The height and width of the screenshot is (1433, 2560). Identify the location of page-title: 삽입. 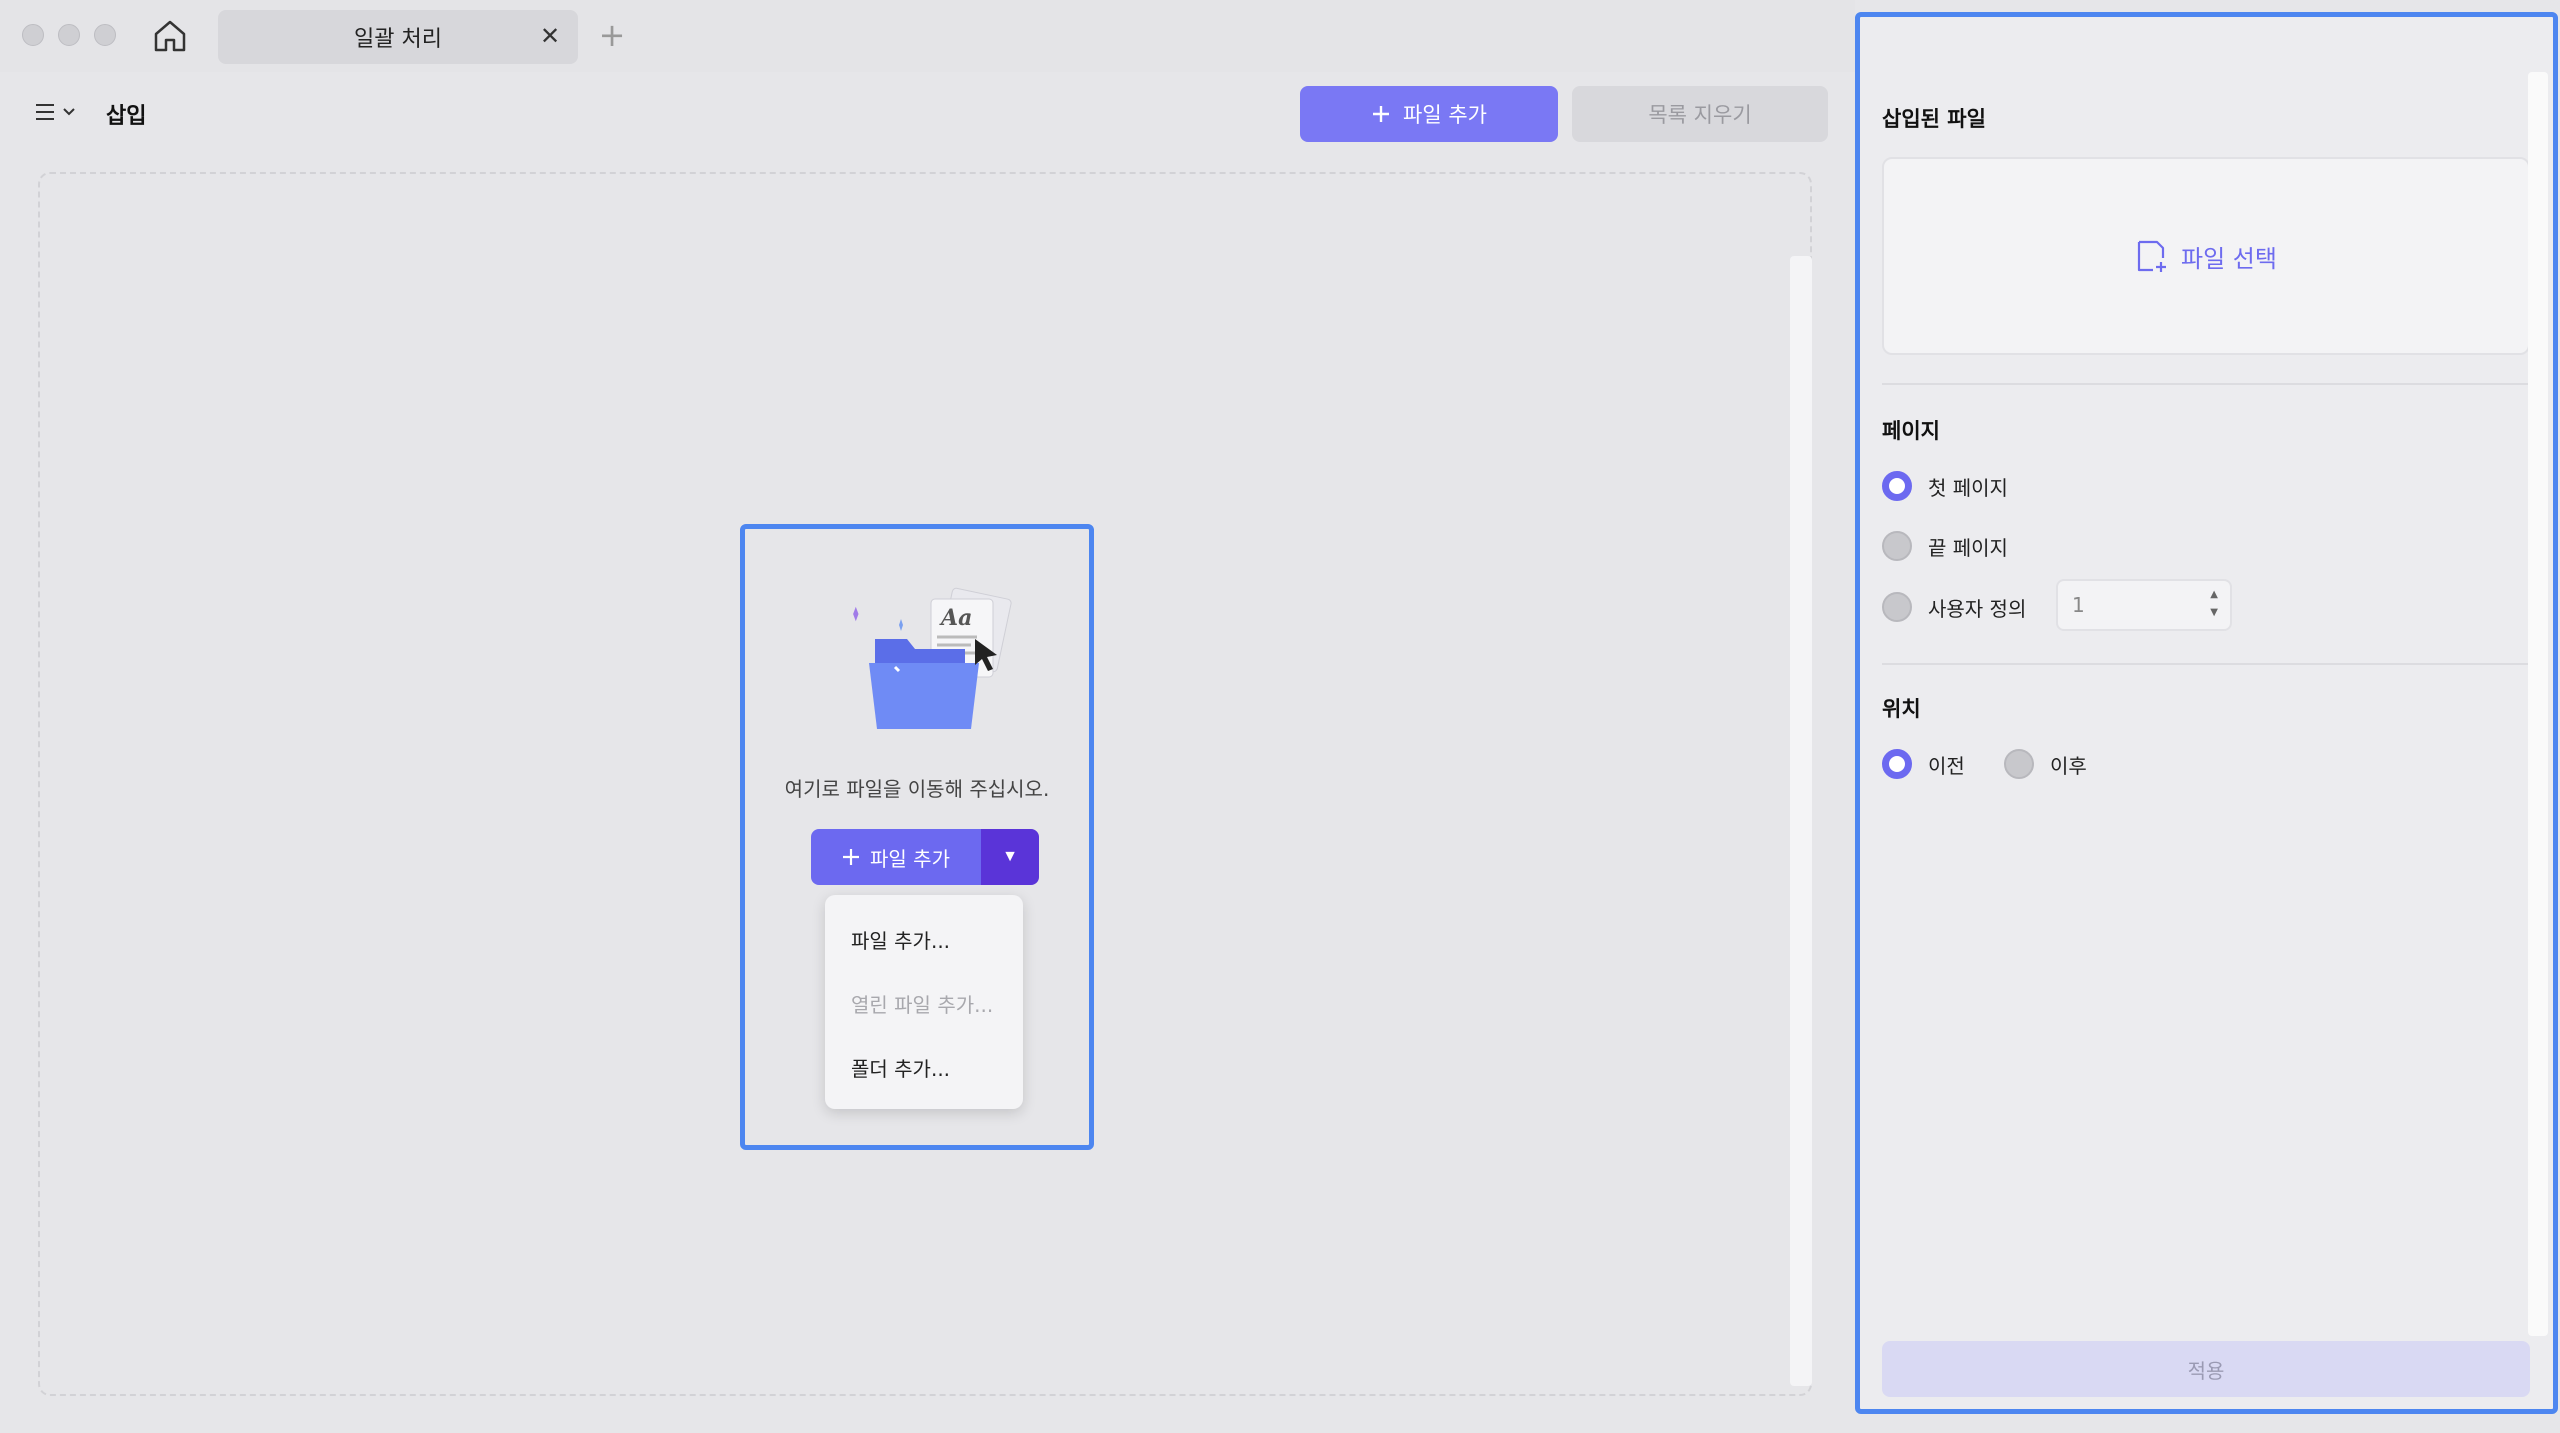
(126, 116).